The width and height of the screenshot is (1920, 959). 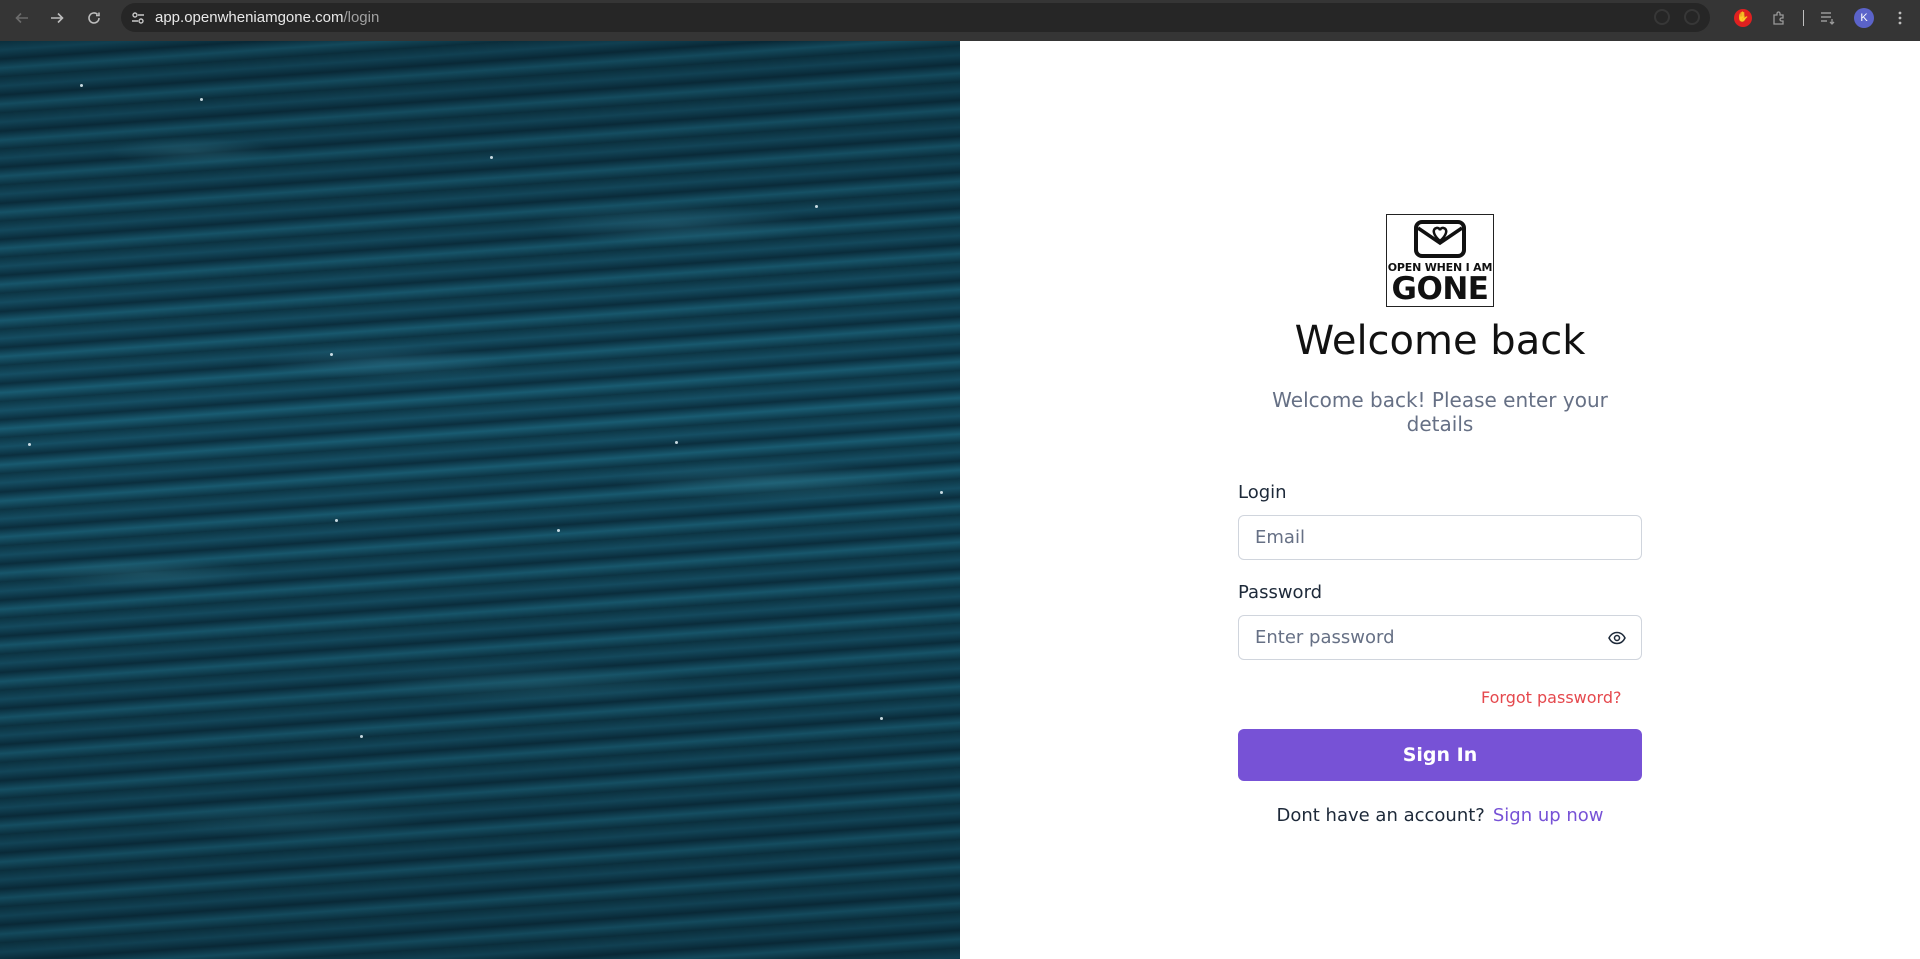 What do you see at coordinates (1440, 239) in the screenshot?
I see `envelope-heart-icon` at bounding box center [1440, 239].